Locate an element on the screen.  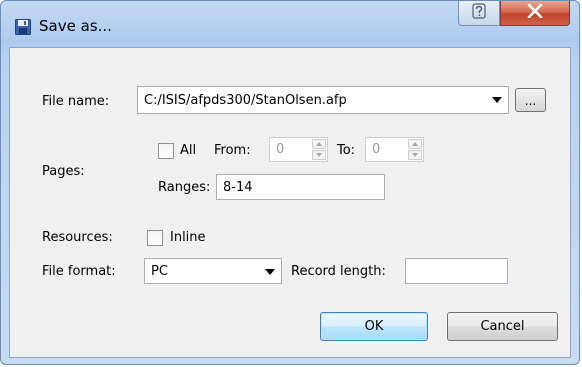
pages-label: Pages: is located at coordinates (63, 171).